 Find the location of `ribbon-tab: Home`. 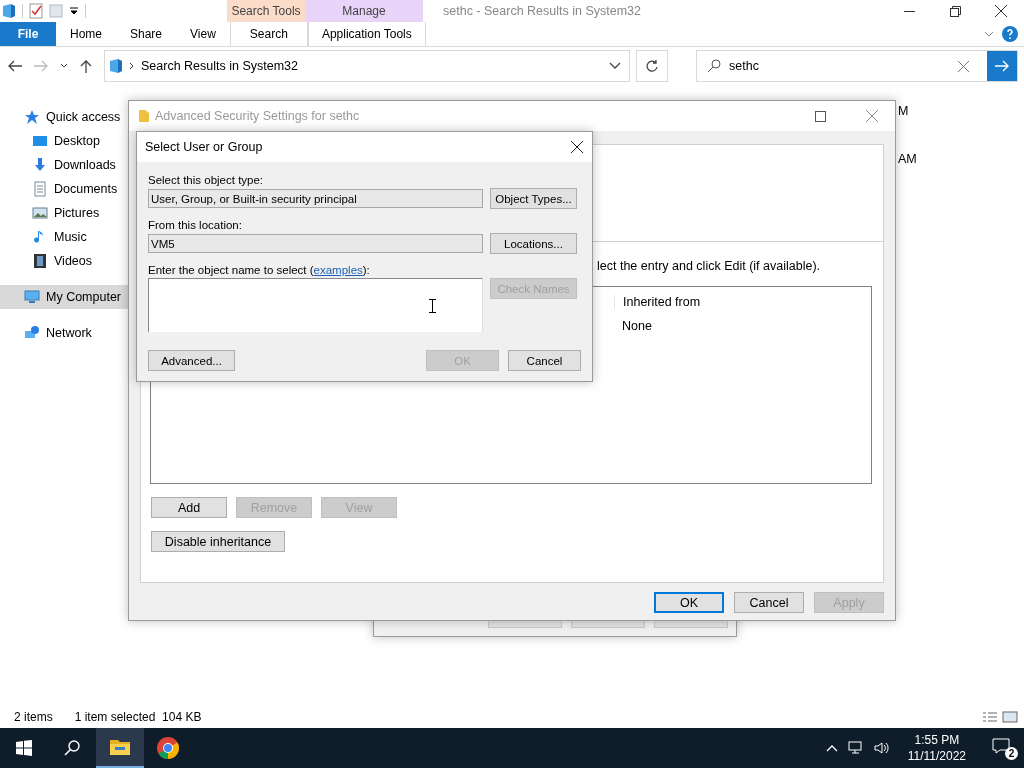

ribbon-tab: Home is located at coordinates (86, 34).